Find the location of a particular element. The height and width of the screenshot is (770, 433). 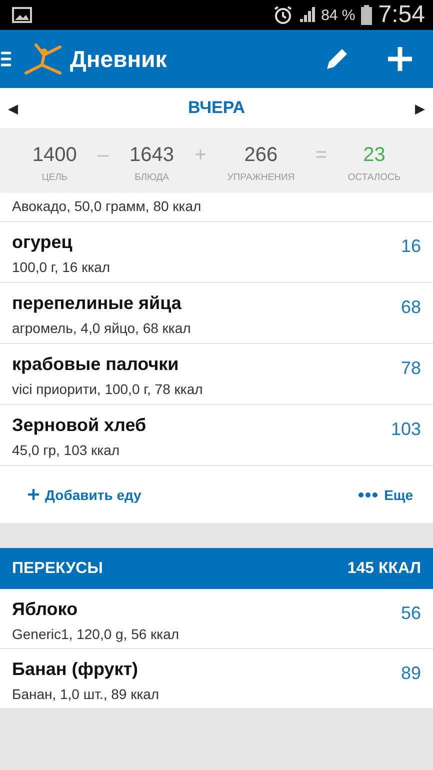

food-name: Яблоко is located at coordinates (45, 609).